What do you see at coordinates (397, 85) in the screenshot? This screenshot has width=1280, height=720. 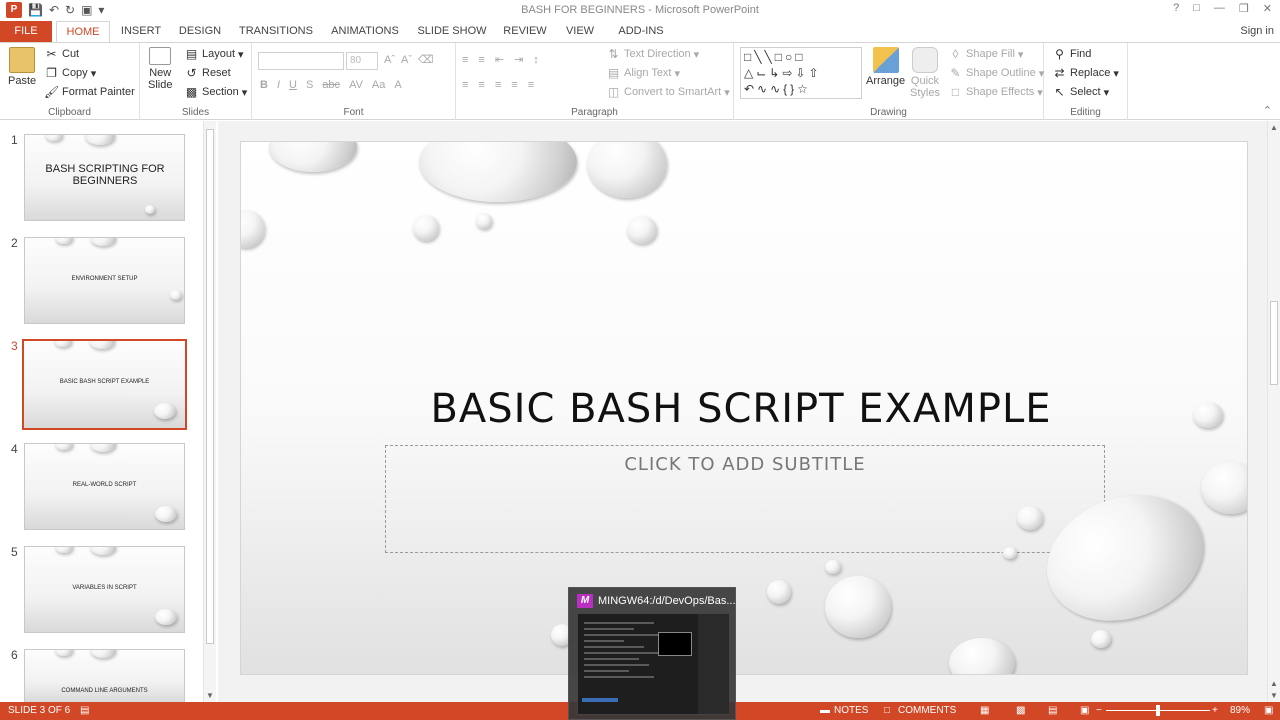 I see `font-color-icon: A` at bounding box center [397, 85].